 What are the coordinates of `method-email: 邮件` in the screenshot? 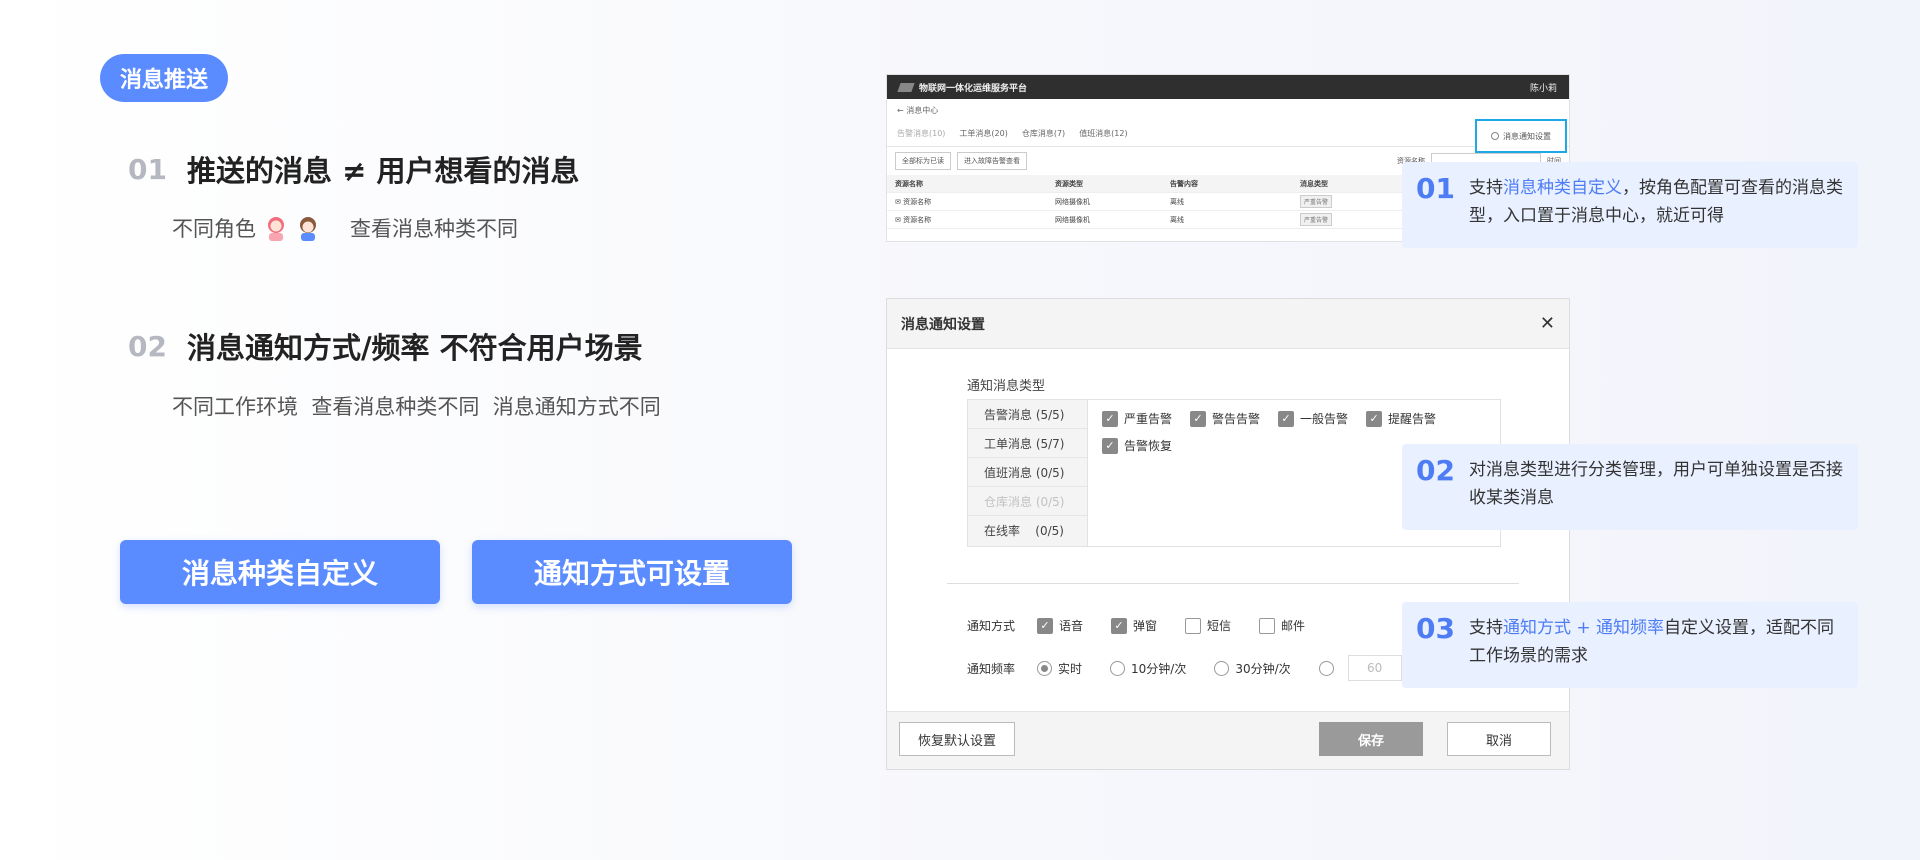 It's located at (1282, 625).